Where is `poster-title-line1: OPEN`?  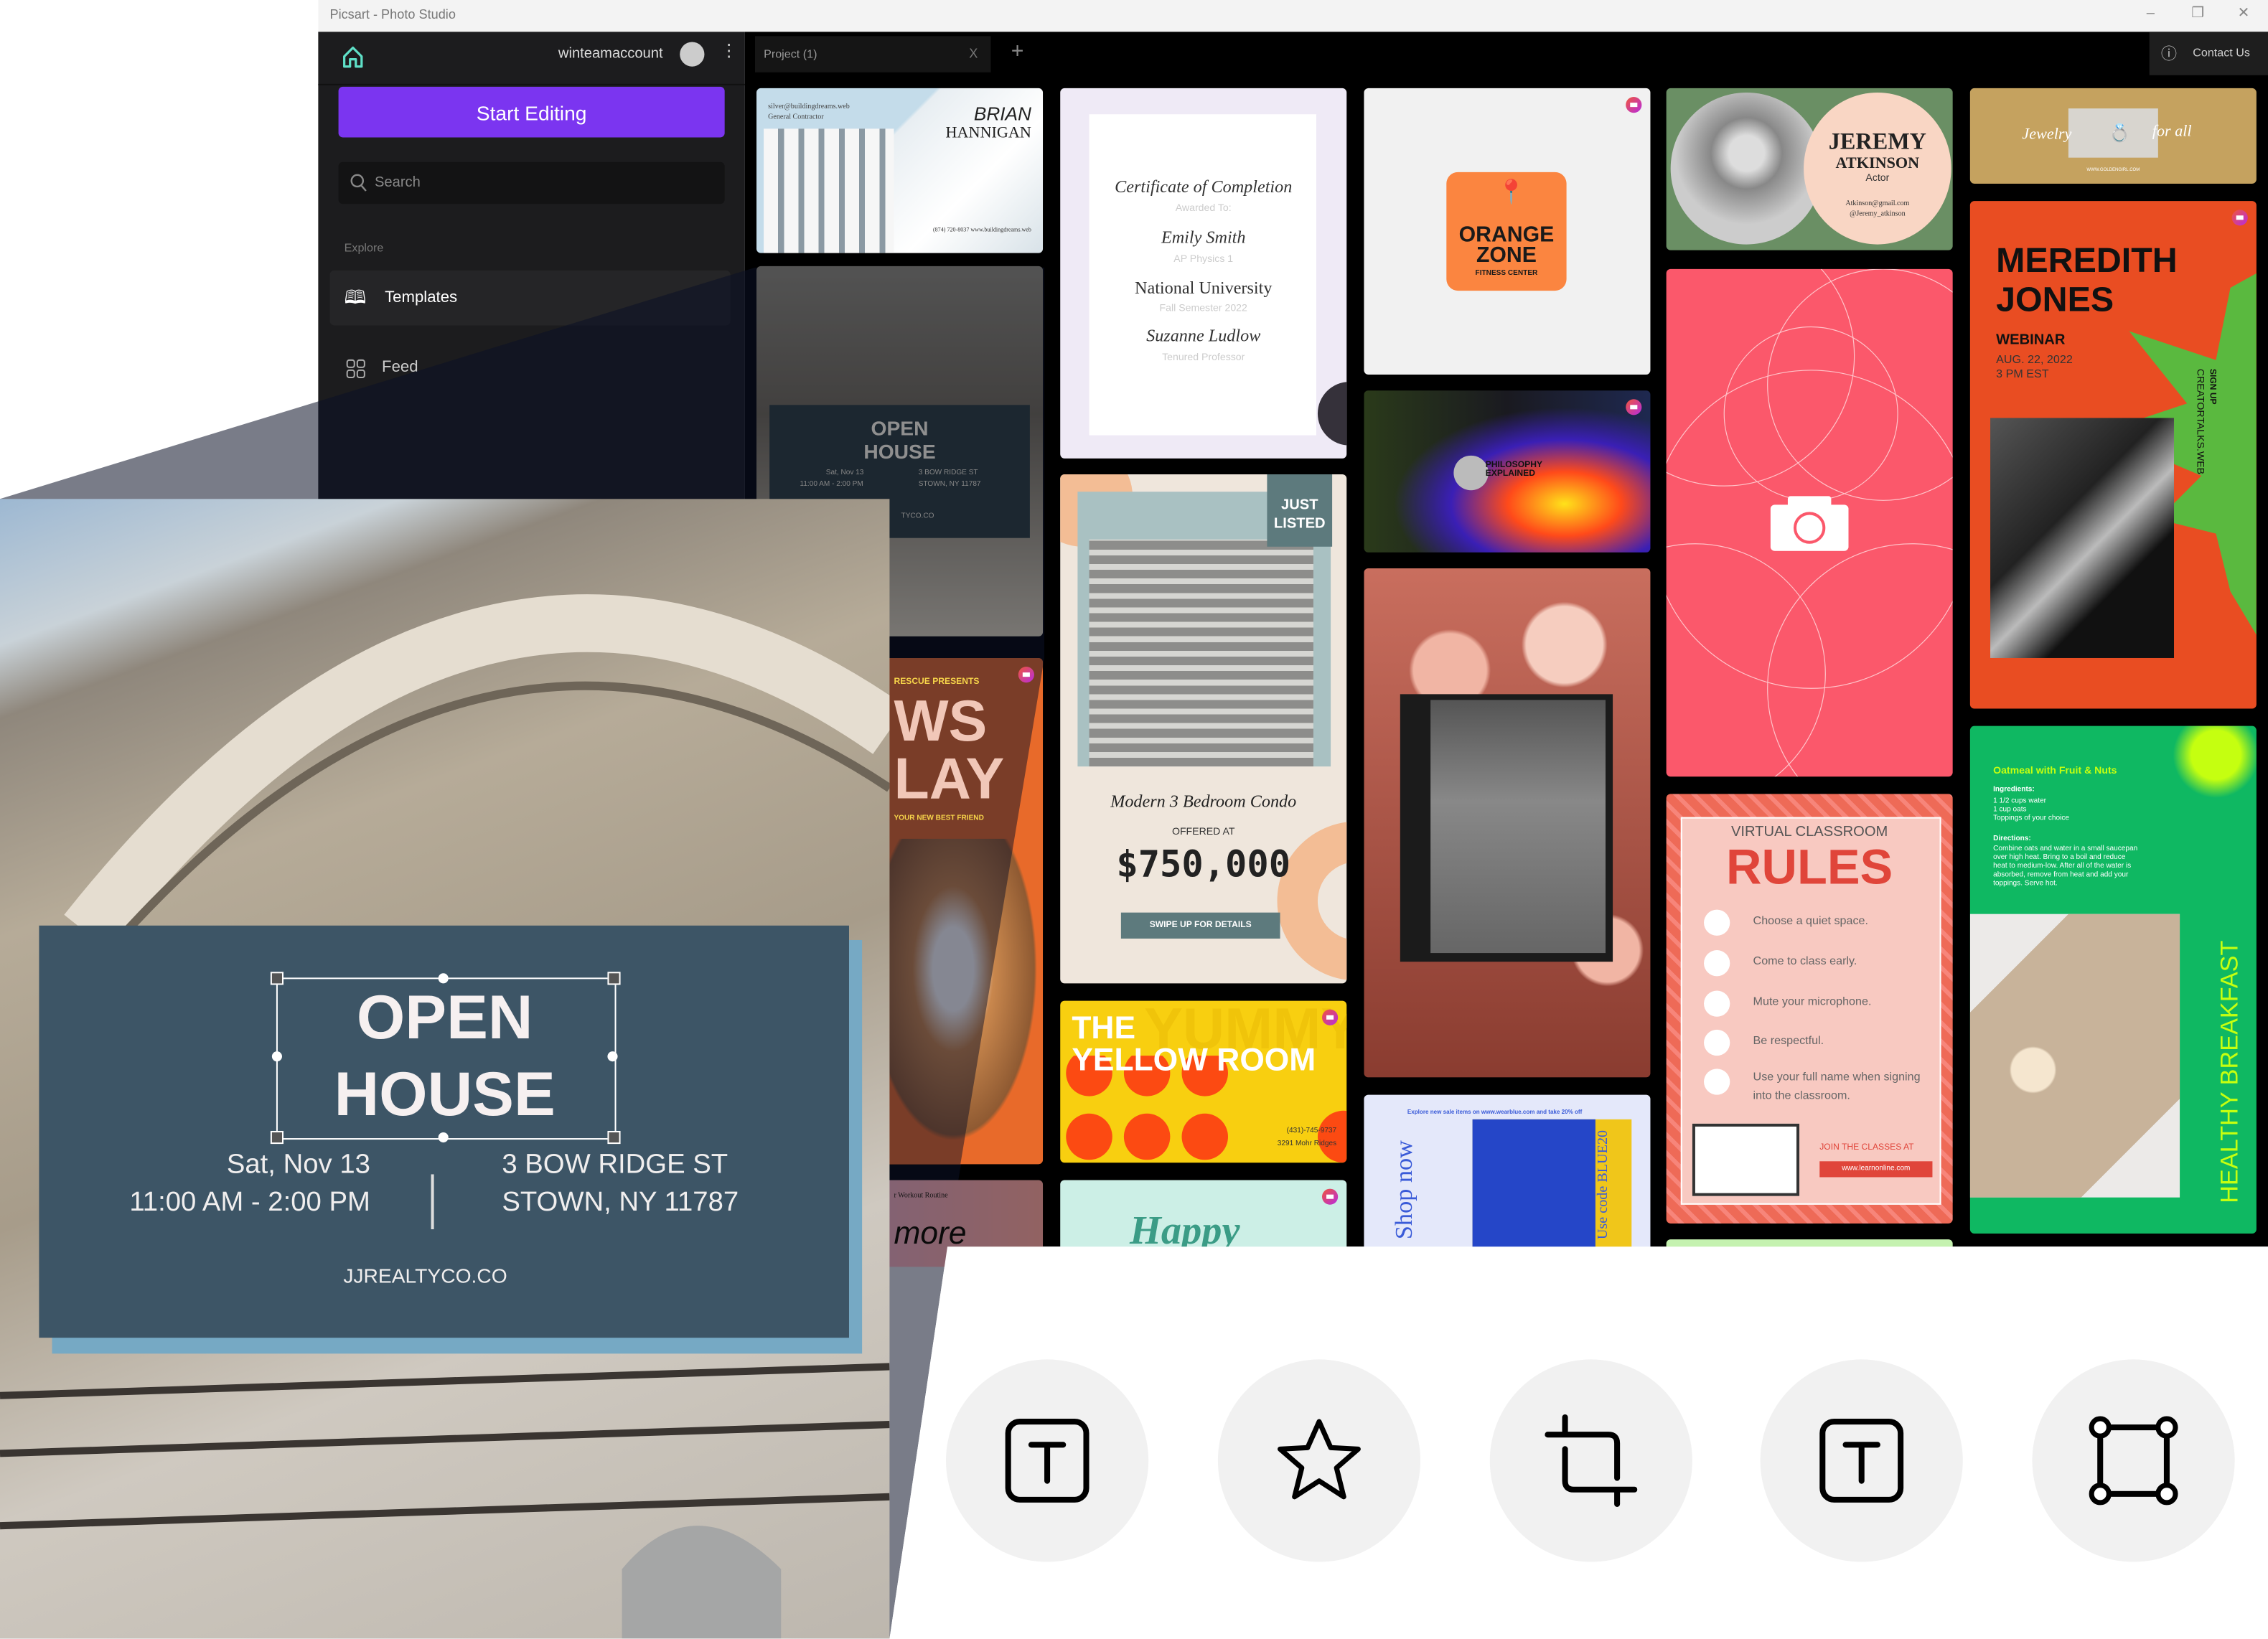 poster-title-line1: OPEN is located at coordinates (445, 1018).